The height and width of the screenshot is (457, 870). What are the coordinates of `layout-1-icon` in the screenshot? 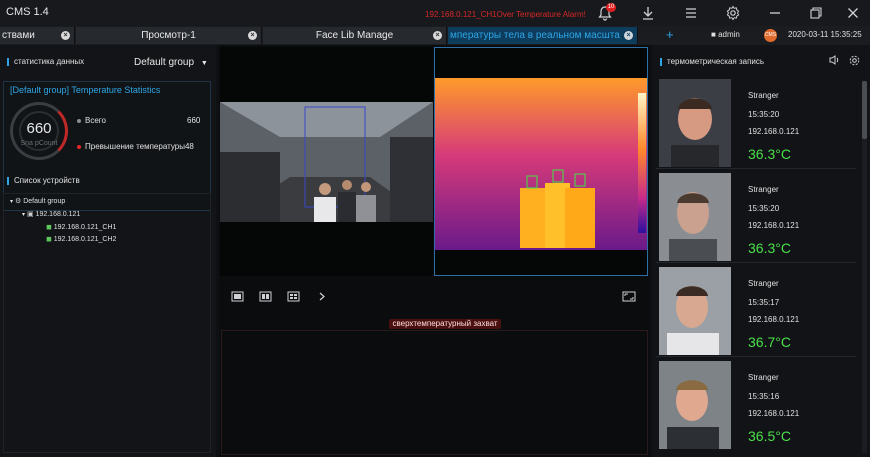 It's located at (237, 297).